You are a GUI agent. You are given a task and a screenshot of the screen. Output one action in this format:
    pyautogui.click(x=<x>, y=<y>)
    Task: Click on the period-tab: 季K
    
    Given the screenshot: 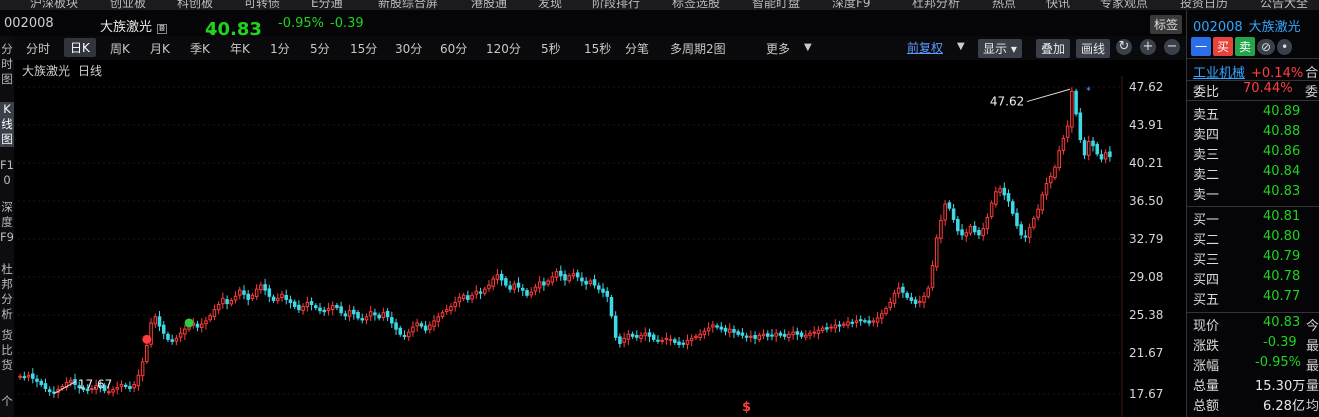 What is the action you would take?
    pyautogui.click(x=200, y=48)
    